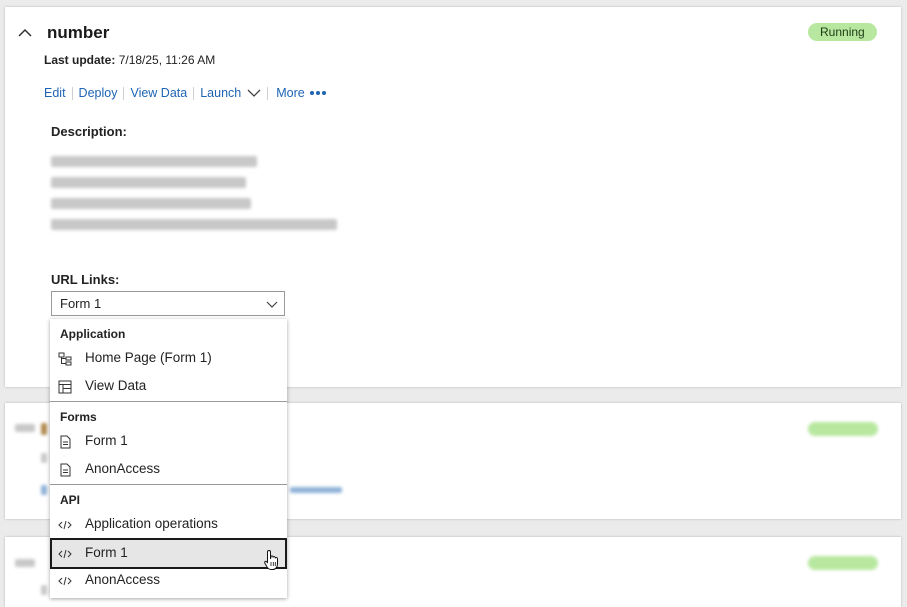 This screenshot has height=607, width=907. What do you see at coordinates (290, 93) in the screenshot?
I see `more-label: More` at bounding box center [290, 93].